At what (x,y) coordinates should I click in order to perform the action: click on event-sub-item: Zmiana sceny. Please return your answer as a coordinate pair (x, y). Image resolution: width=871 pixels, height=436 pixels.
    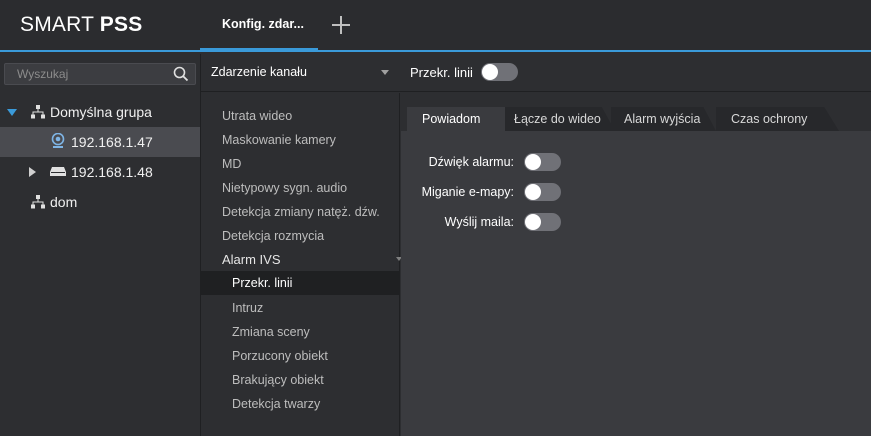
    Looking at the image, I should click on (271, 332).